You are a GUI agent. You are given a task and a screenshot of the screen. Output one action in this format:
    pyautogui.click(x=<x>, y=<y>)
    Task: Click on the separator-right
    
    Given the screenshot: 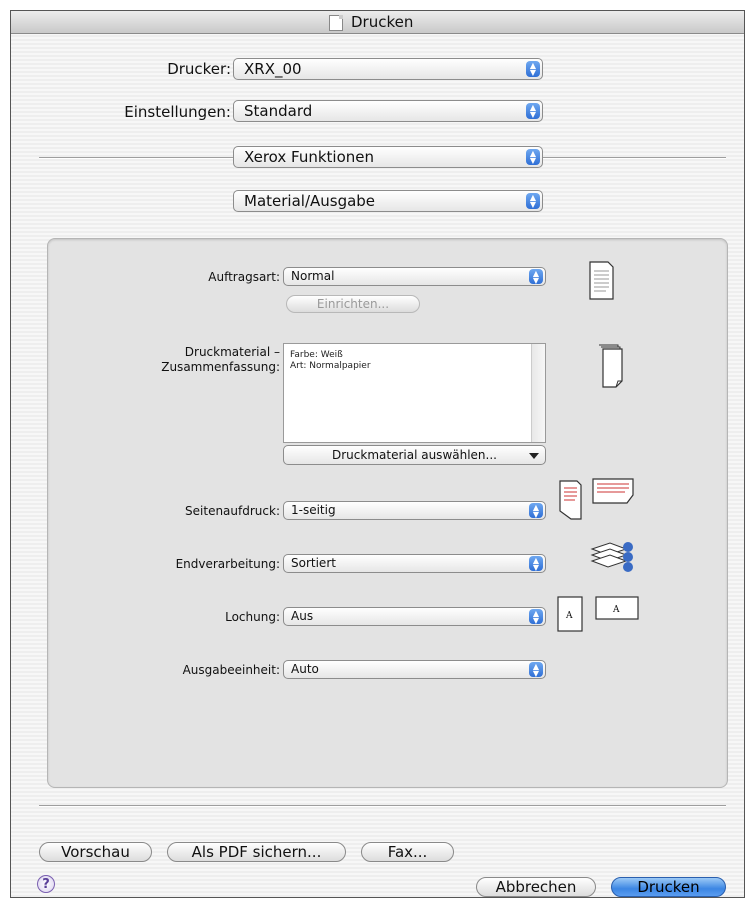 What is the action you would take?
    pyautogui.click(x=634, y=158)
    